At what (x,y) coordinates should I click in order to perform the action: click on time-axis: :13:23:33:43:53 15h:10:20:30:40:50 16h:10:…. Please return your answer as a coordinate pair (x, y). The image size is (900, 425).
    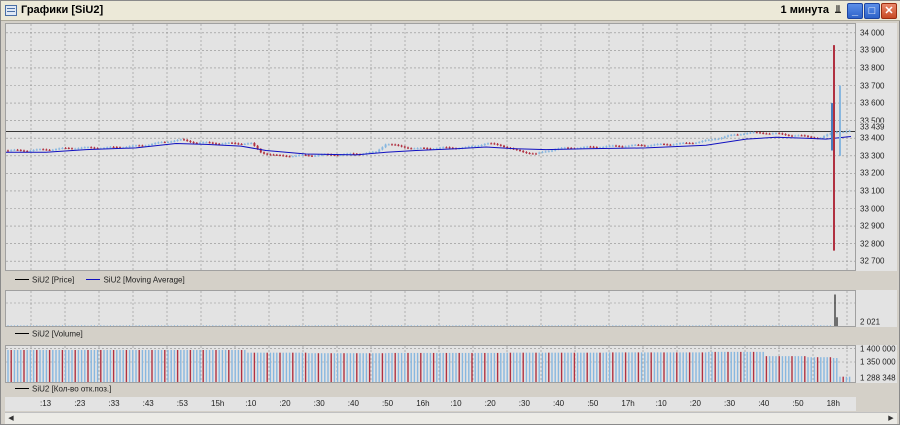
    Looking at the image, I should click on (430, 404).